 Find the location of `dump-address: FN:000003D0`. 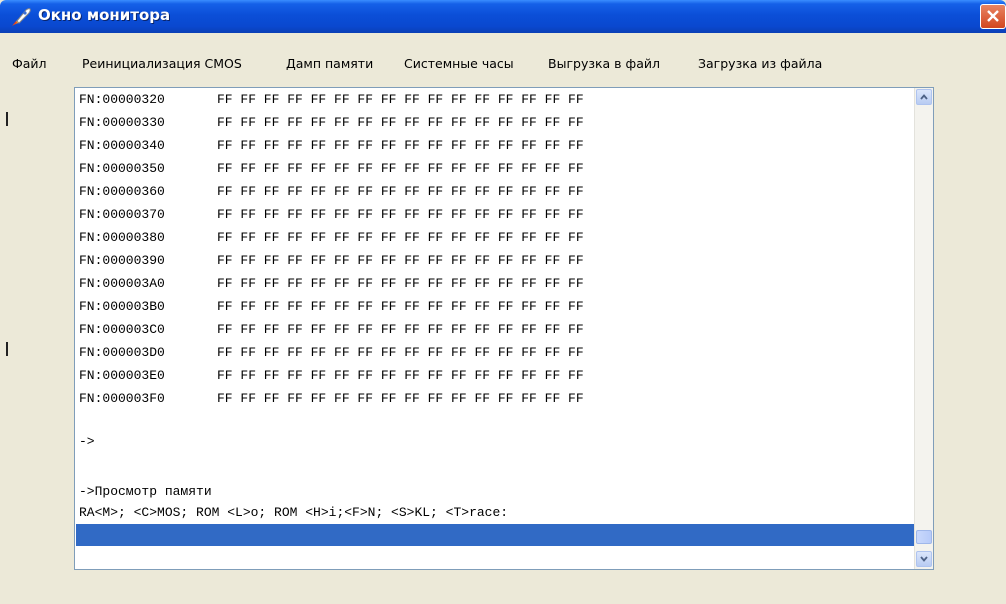

dump-address: FN:000003D0 is located at coordinates (122, 352).